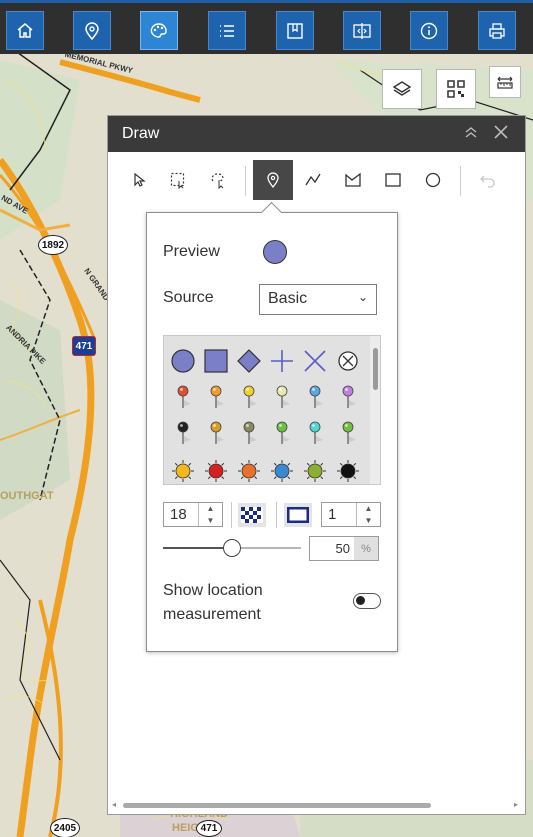  Describe the element at coordinates (316, 134) in the screenshot. I see `draw-panel-header: Draw` at that location.